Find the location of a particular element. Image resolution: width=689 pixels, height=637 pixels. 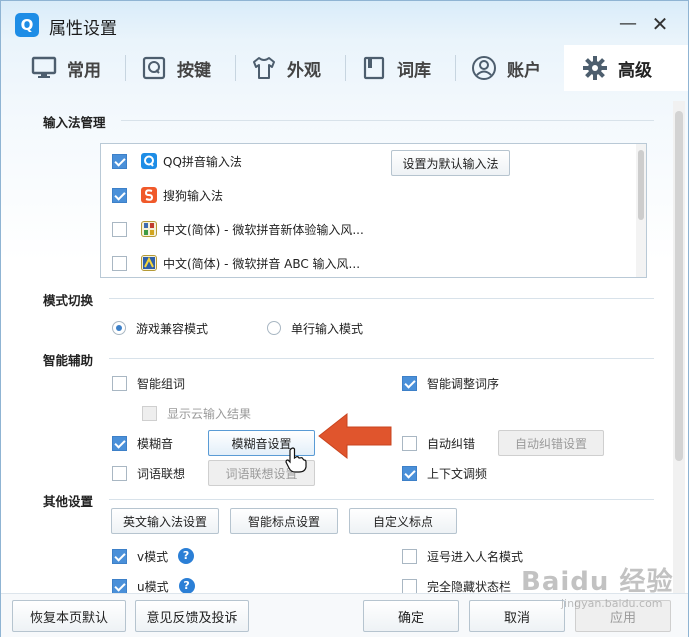

tab-label: 常用 is located at coordinates (84, 70).